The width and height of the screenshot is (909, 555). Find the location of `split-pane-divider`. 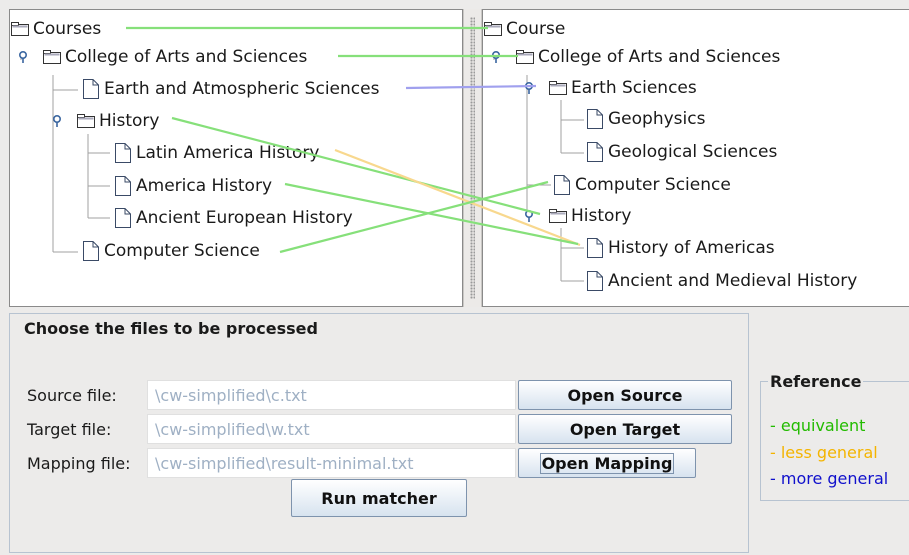

split-pane-divider is located at coordinates (472, 158).